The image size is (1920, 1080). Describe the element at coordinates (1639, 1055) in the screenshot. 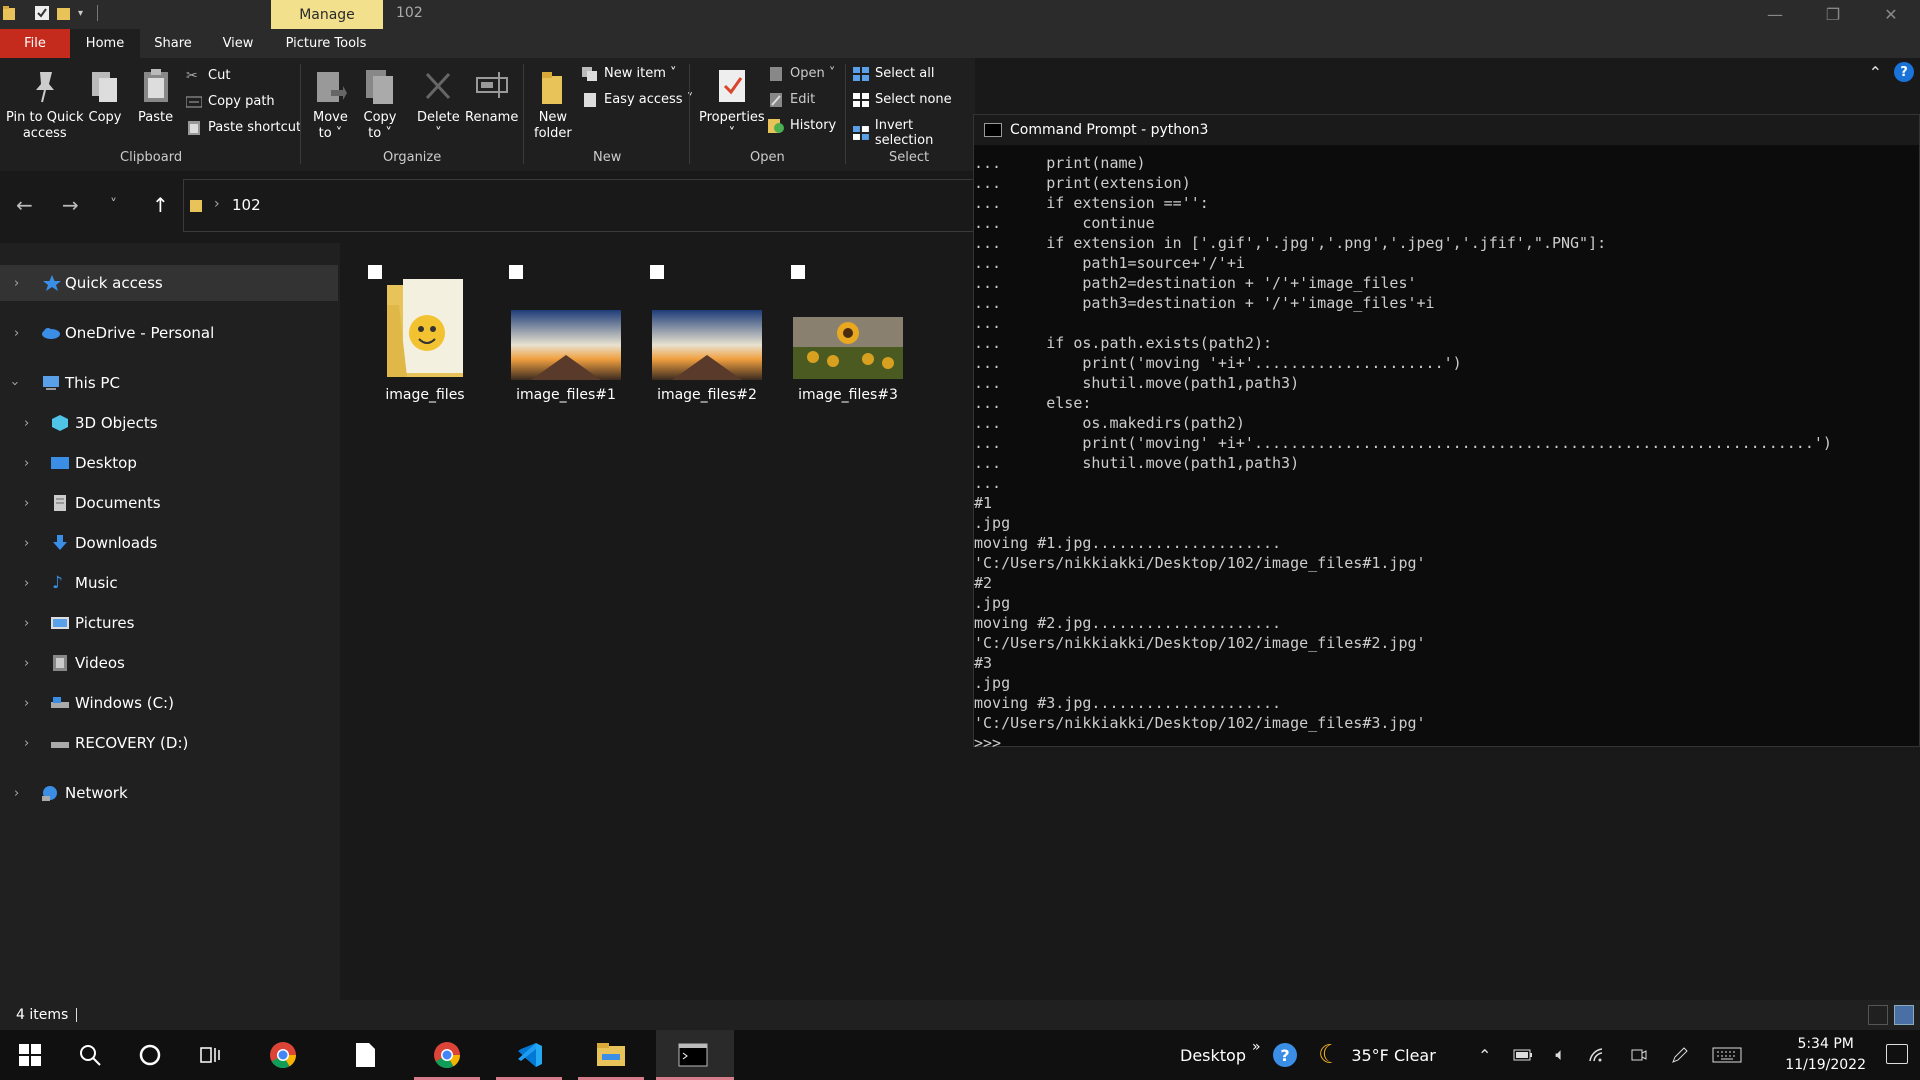

I see `meet-now-icon` at that location.